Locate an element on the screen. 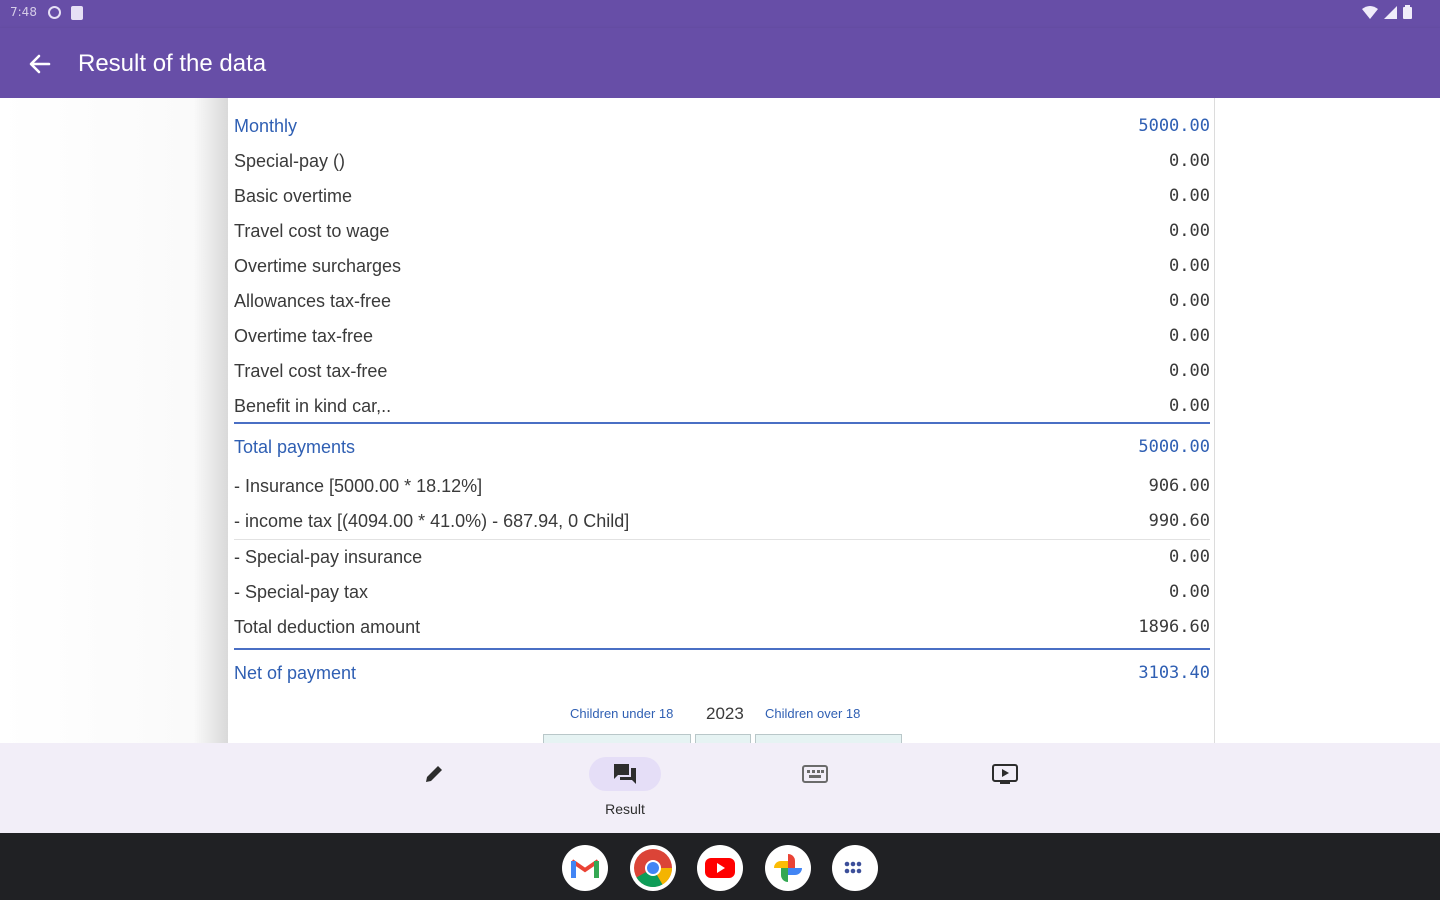  chat-bubbles-icon is located at coordinates (625, 774).